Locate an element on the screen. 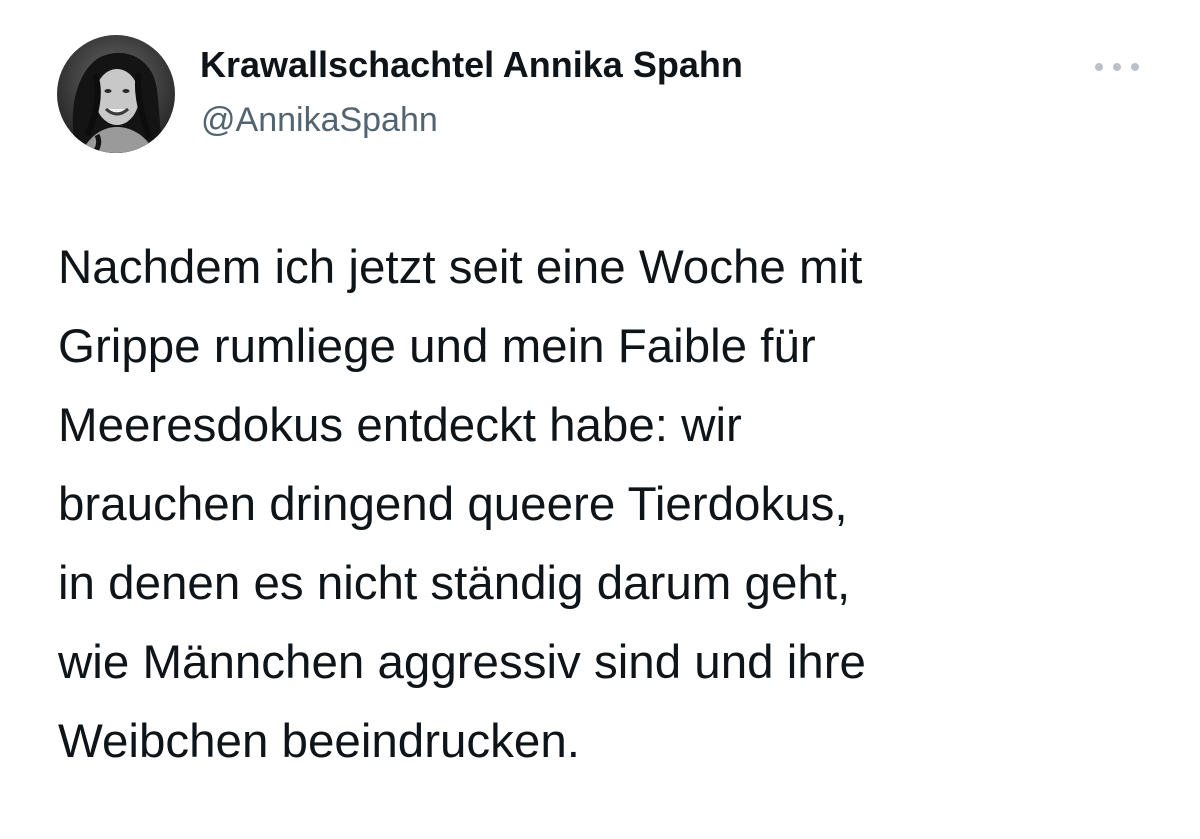 This screenshot has height=839, width=1200. author-display-name: Krawallschachtel Annika Spahn is located at coordinates (471, 65).